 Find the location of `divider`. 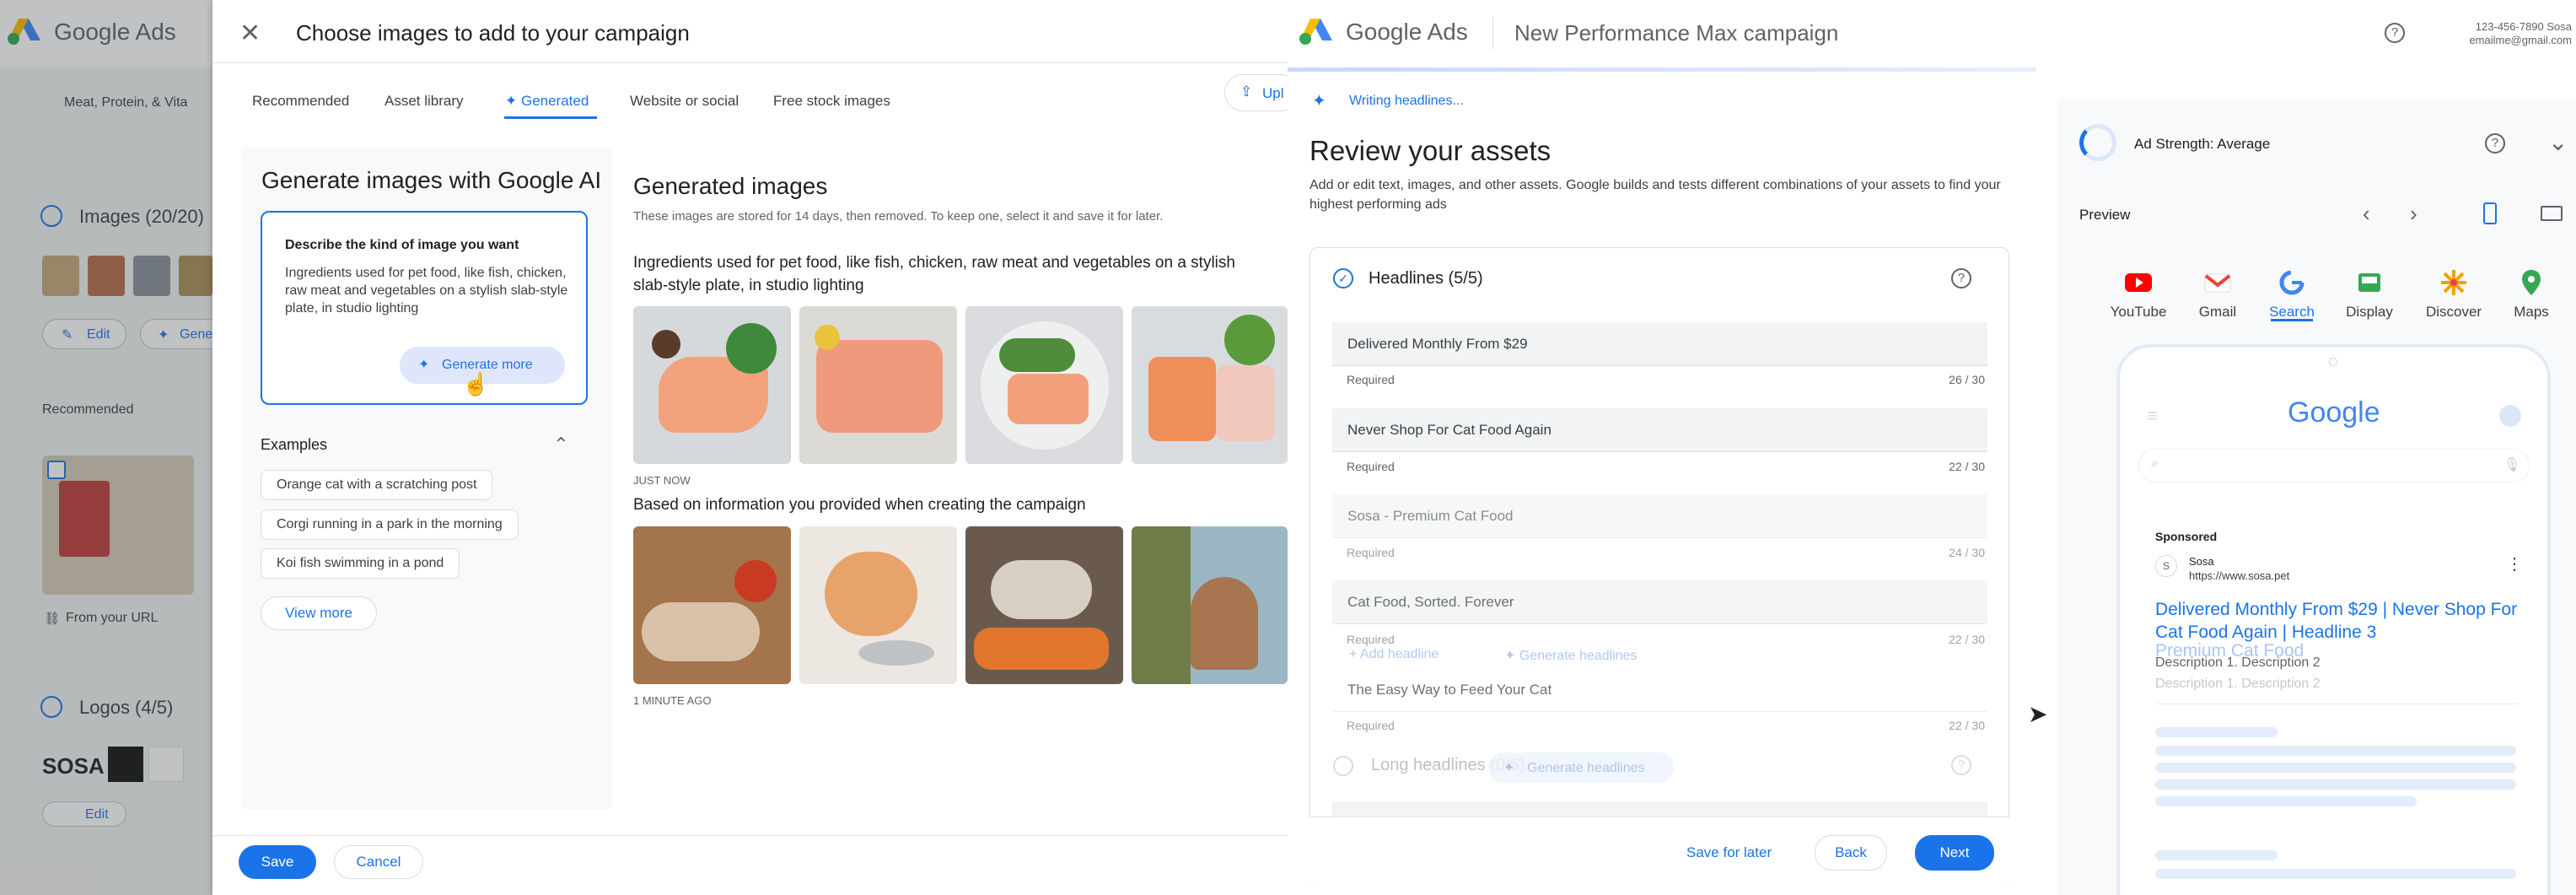

divider is located at coordinates (750, 835).